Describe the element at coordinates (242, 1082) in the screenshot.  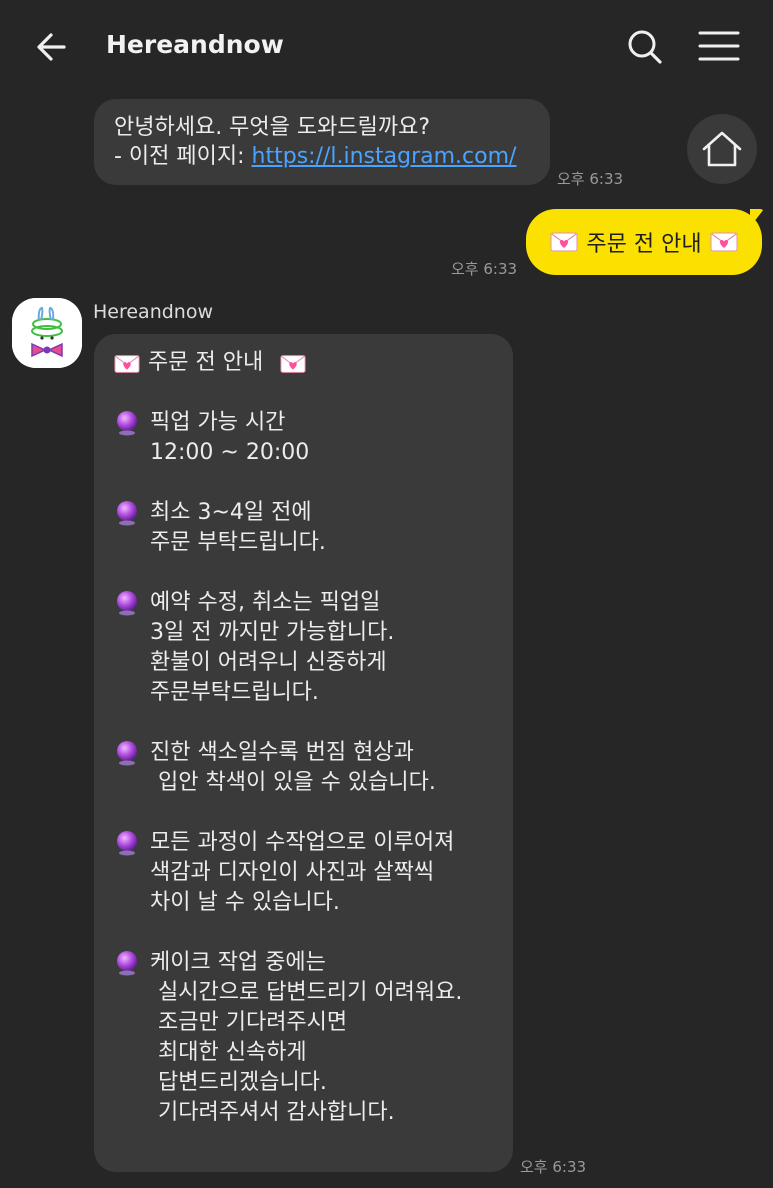
I see `notice-line-text: 답변드리겠습니다.` at that location.